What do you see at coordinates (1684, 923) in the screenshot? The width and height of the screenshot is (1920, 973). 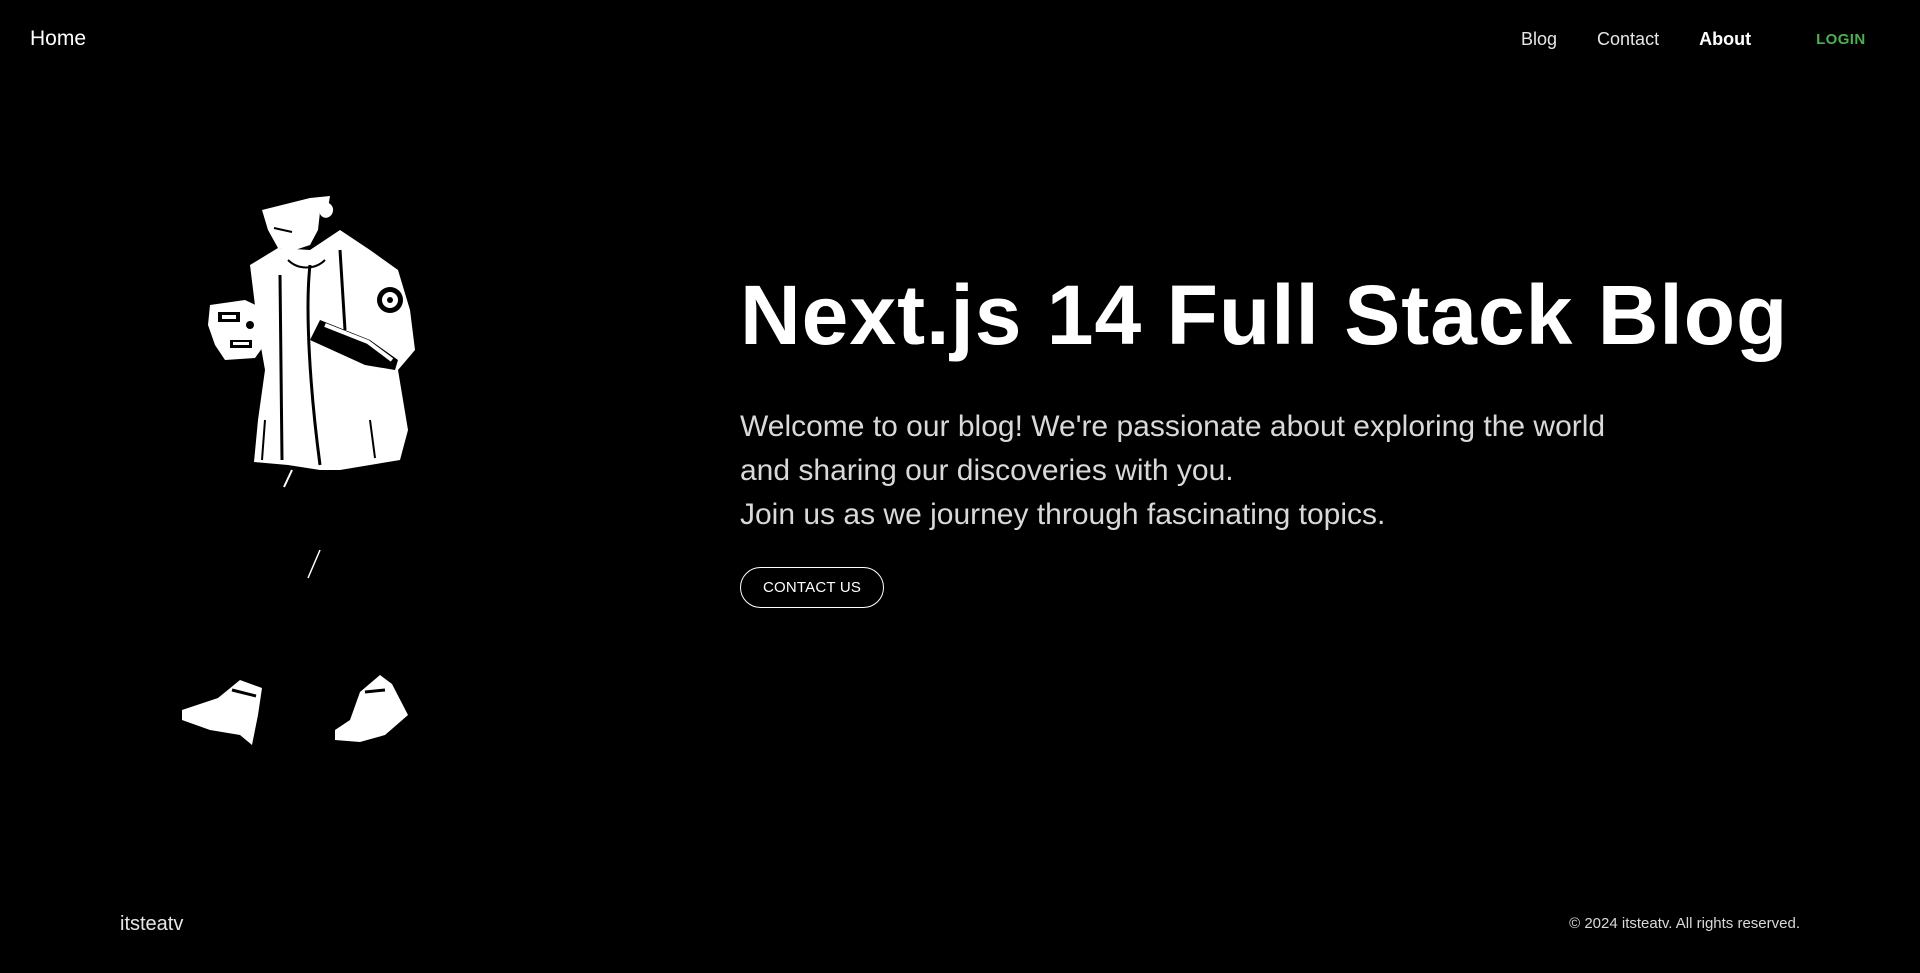 I see `footer-copyright: © 2024 itsteatv. All rights reserved.` at bounding box center [1684, 923].